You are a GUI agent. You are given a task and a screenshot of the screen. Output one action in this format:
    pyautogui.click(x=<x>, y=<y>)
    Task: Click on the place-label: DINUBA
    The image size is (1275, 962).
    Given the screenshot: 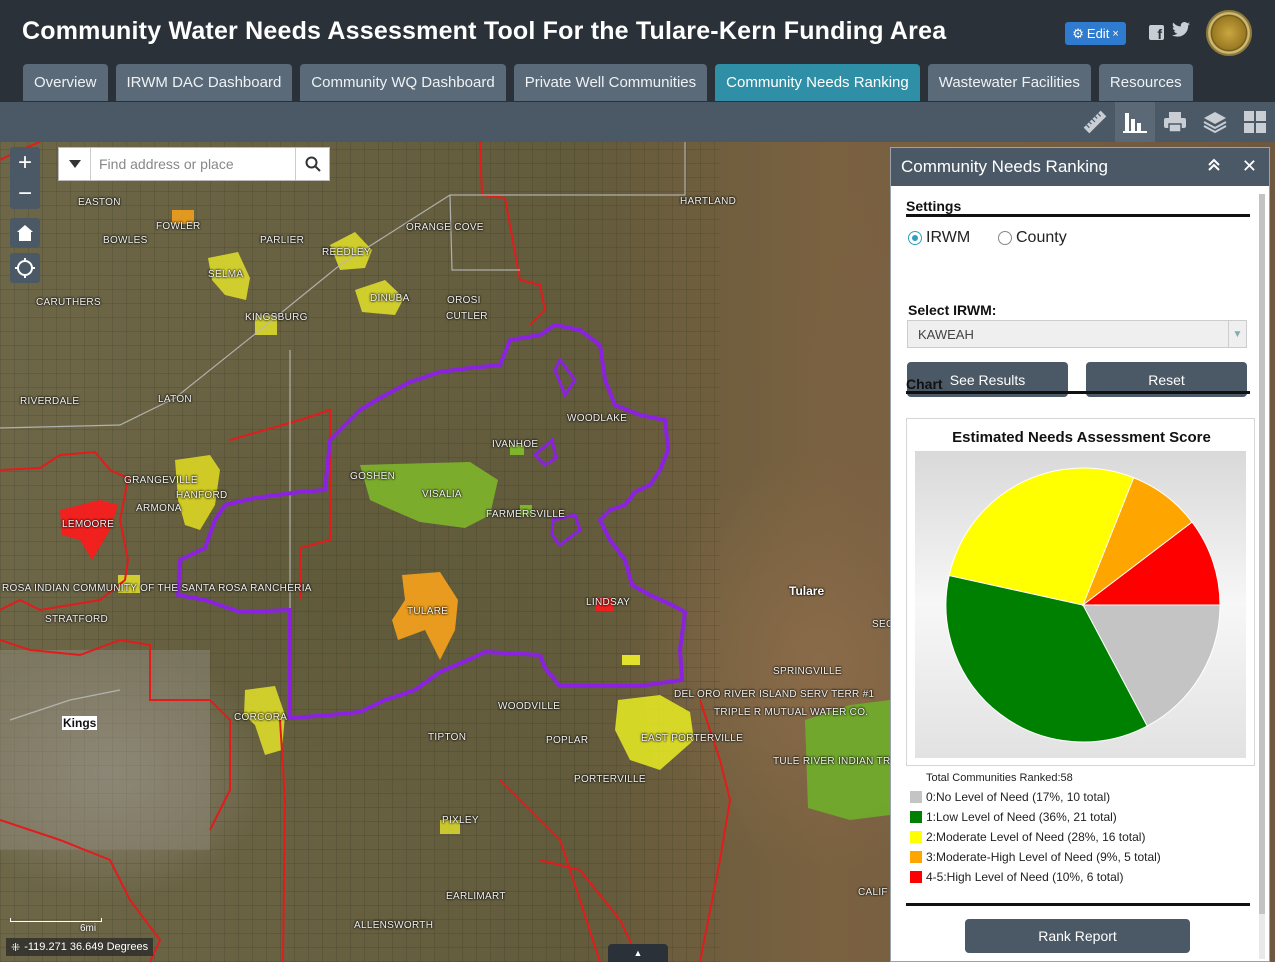 What is the action you would take?
    pyautogui.click(x=390, y=298)
    